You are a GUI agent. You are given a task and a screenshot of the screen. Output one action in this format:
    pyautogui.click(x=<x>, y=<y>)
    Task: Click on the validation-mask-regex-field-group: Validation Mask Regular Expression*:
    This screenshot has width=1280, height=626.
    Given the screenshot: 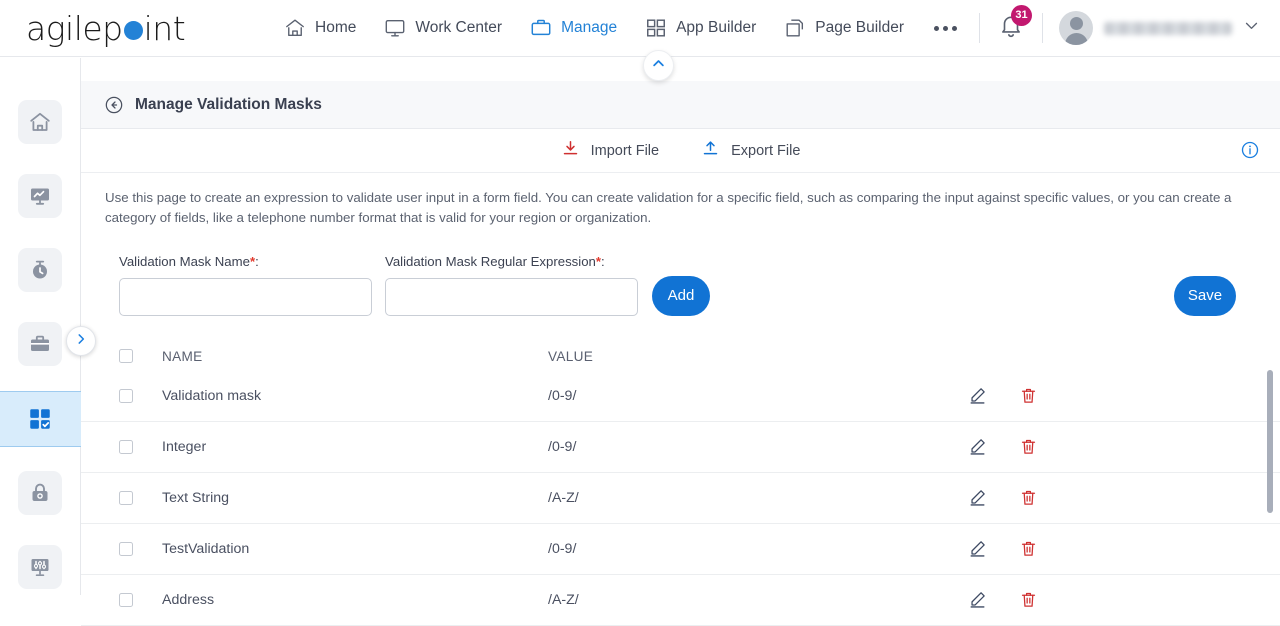 What is the action you would take?
    pyautogui.click(x=511, y=285)
    